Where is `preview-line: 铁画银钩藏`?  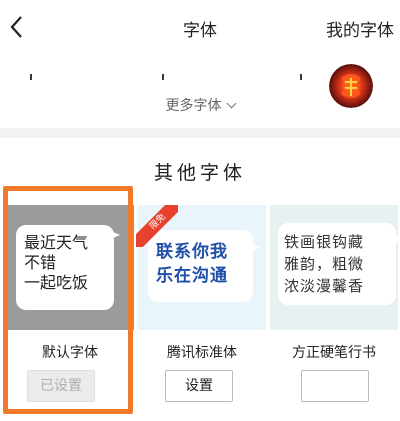 preview-line: 铁画银钩藏 is located at coordinates (324, 242).